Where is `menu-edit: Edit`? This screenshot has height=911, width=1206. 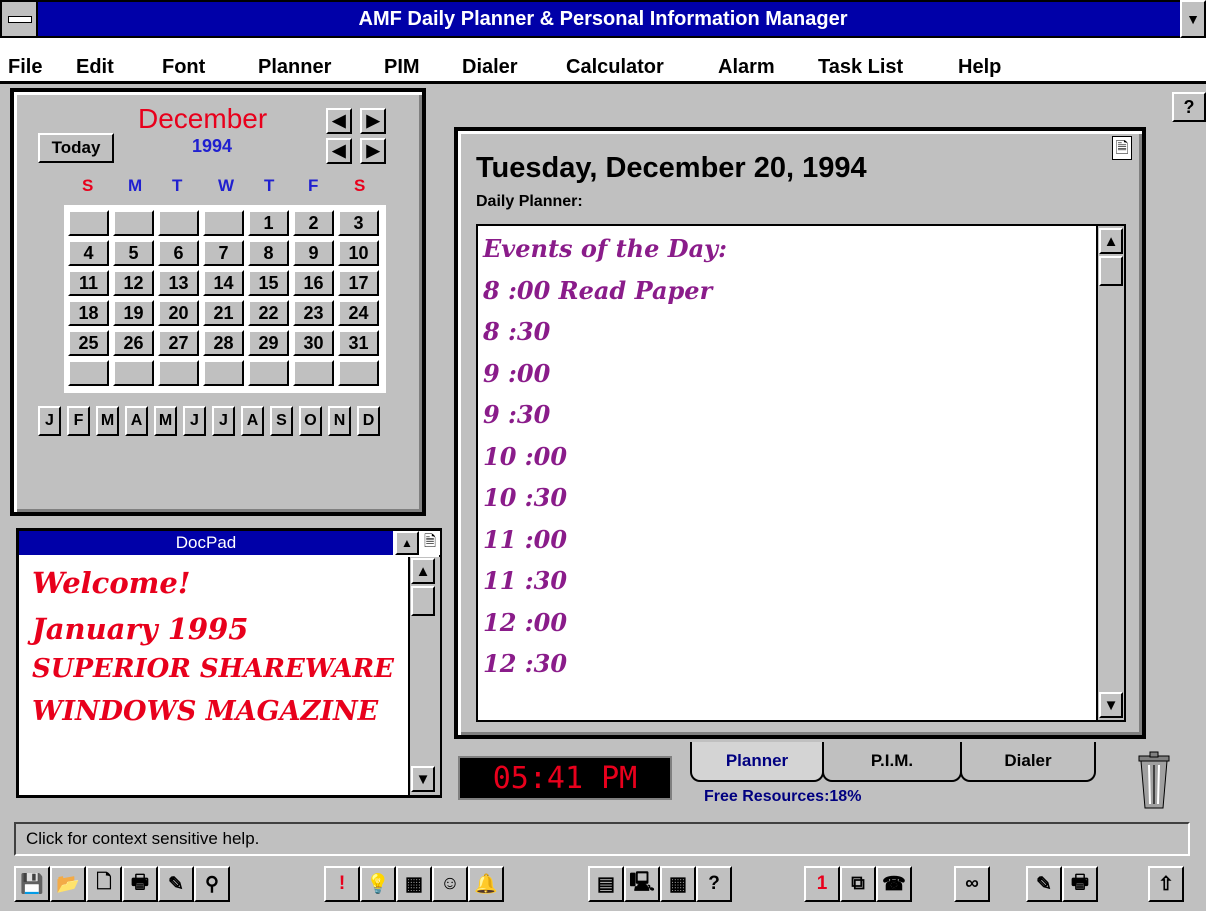
menu-edit: Edit is located at coordinates (95, 67).